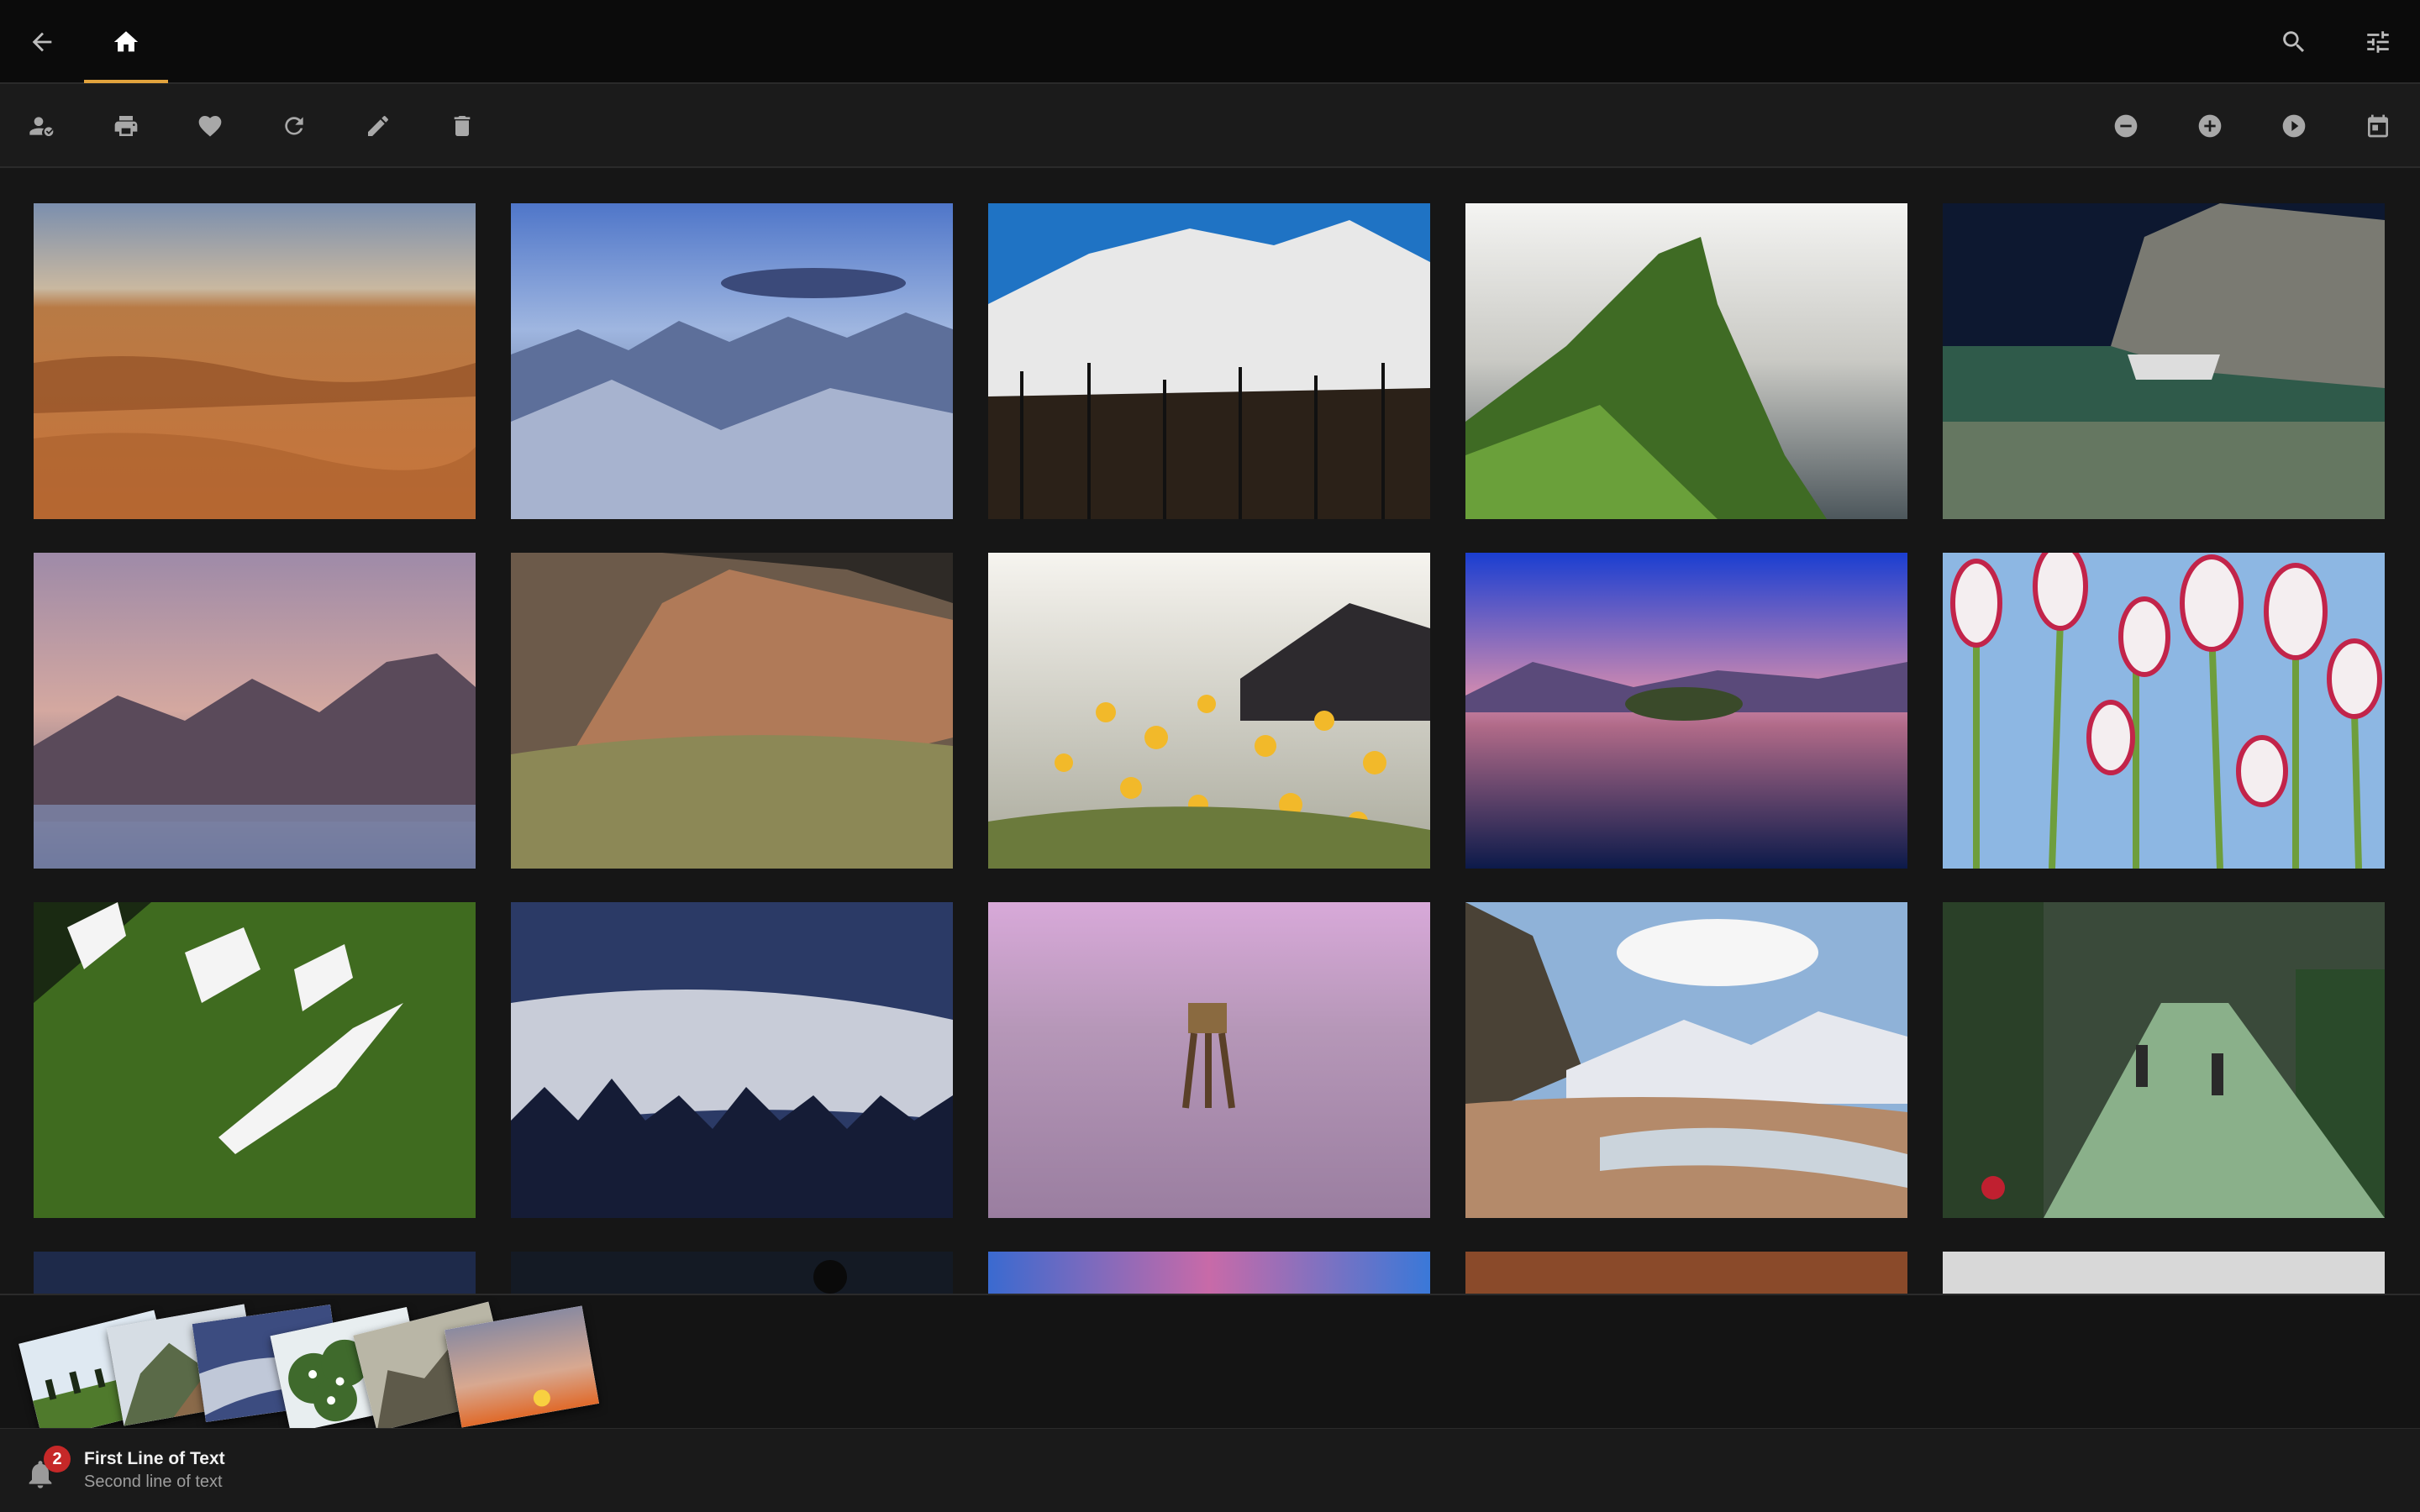 This screenshot has width=2420, height=1512. I want to click on pencil-icon, so click(378, 126).